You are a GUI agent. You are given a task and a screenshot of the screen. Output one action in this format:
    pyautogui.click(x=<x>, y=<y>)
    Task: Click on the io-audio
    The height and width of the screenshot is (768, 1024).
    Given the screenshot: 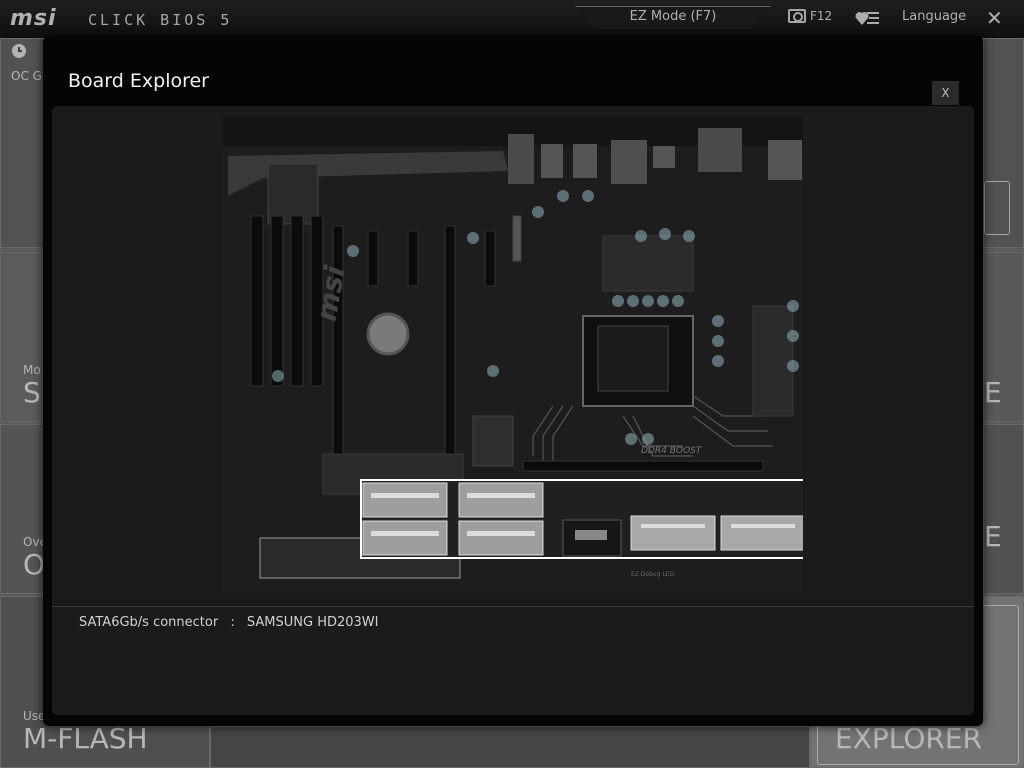 What is the action you would take?
    pyautogui.click(x=521, y=159)
    